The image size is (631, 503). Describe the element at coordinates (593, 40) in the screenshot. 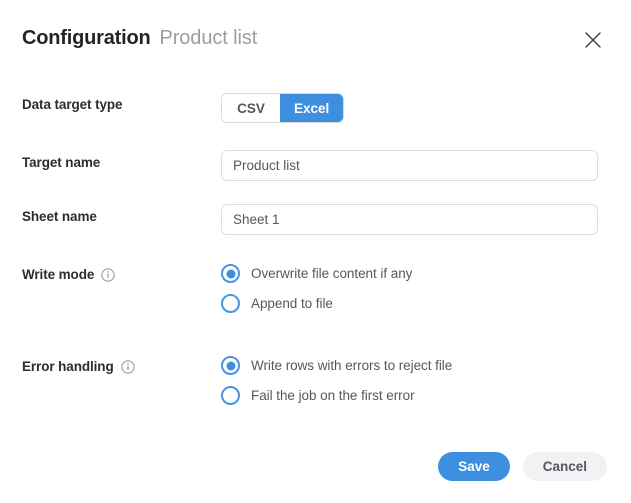

I see `close-icon` at that location.